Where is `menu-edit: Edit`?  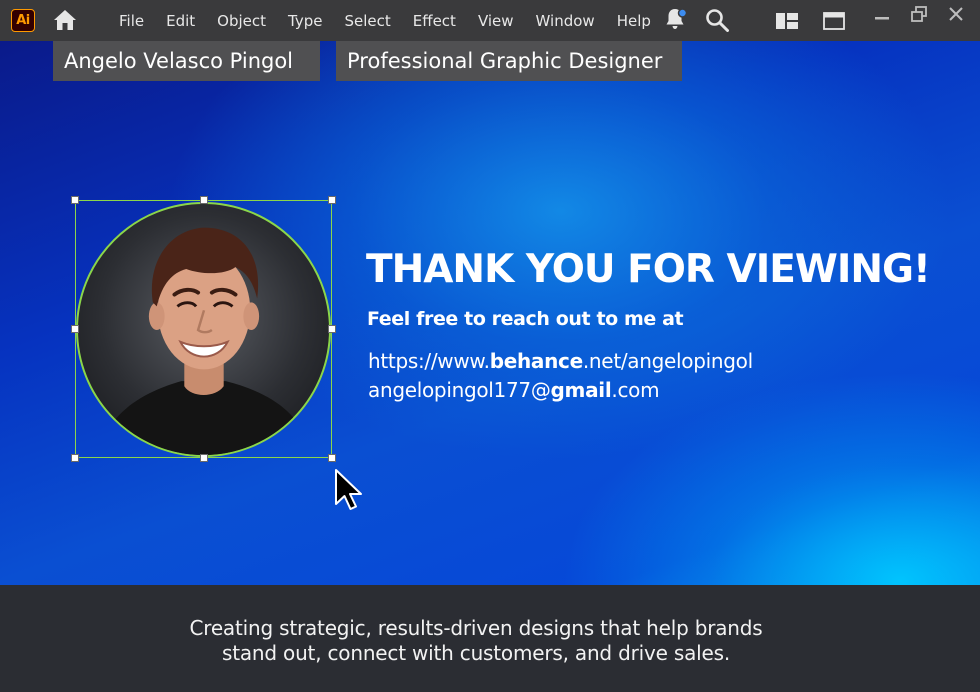 menu-edit: Edit is located at coordinates (180, 21).